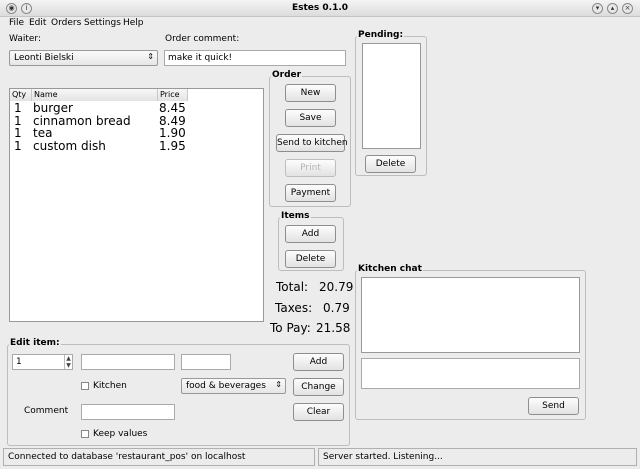 Image resolution: width=640 pixels, height=469 pixels. What do you see at coordinates (333, 328) in the screenshot?
I see `to-pay-value: 21.58` at bounding box center [333, 328].